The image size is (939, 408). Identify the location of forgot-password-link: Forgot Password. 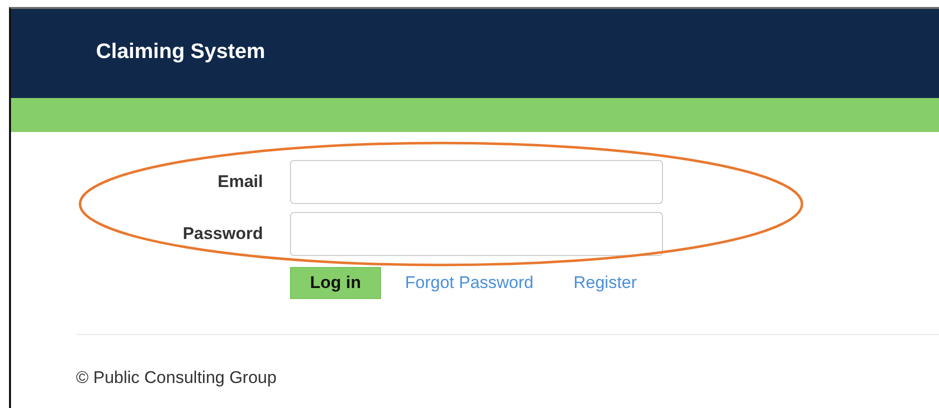
(469, 283).